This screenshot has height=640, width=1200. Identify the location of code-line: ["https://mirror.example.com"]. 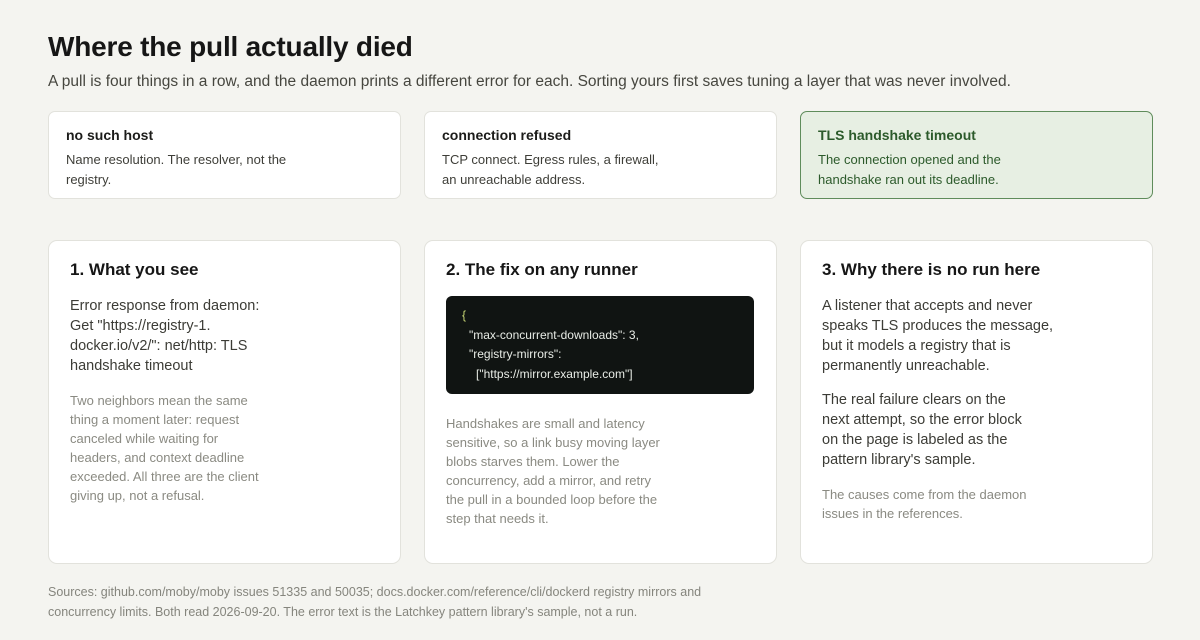
(554, 373).